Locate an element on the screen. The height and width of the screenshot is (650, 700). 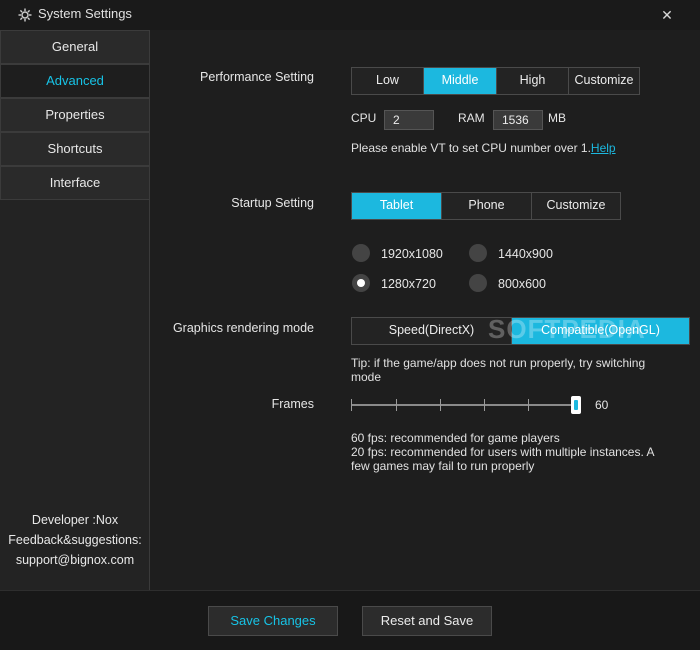
performance-high-button: High is located at coordinates (533, 81).